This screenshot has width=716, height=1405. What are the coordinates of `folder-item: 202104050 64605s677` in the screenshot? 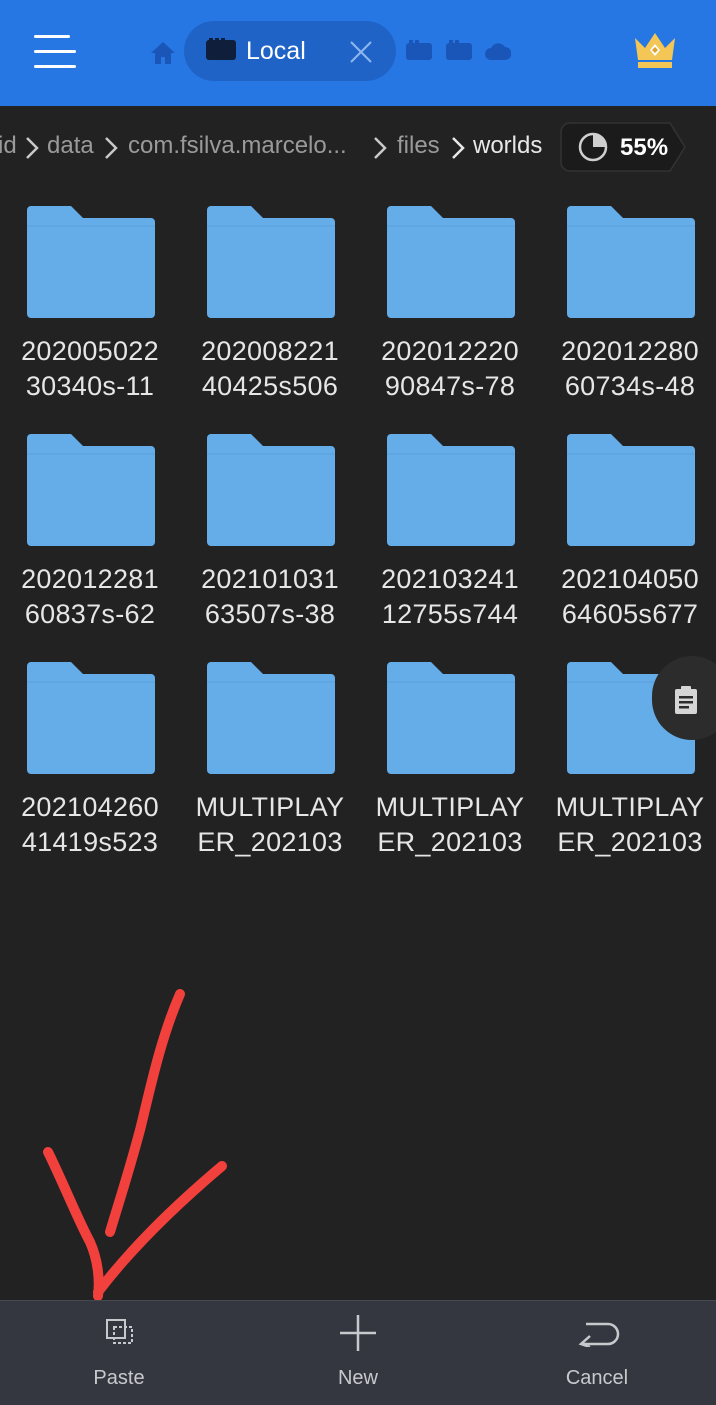 It's located at (629, 539).